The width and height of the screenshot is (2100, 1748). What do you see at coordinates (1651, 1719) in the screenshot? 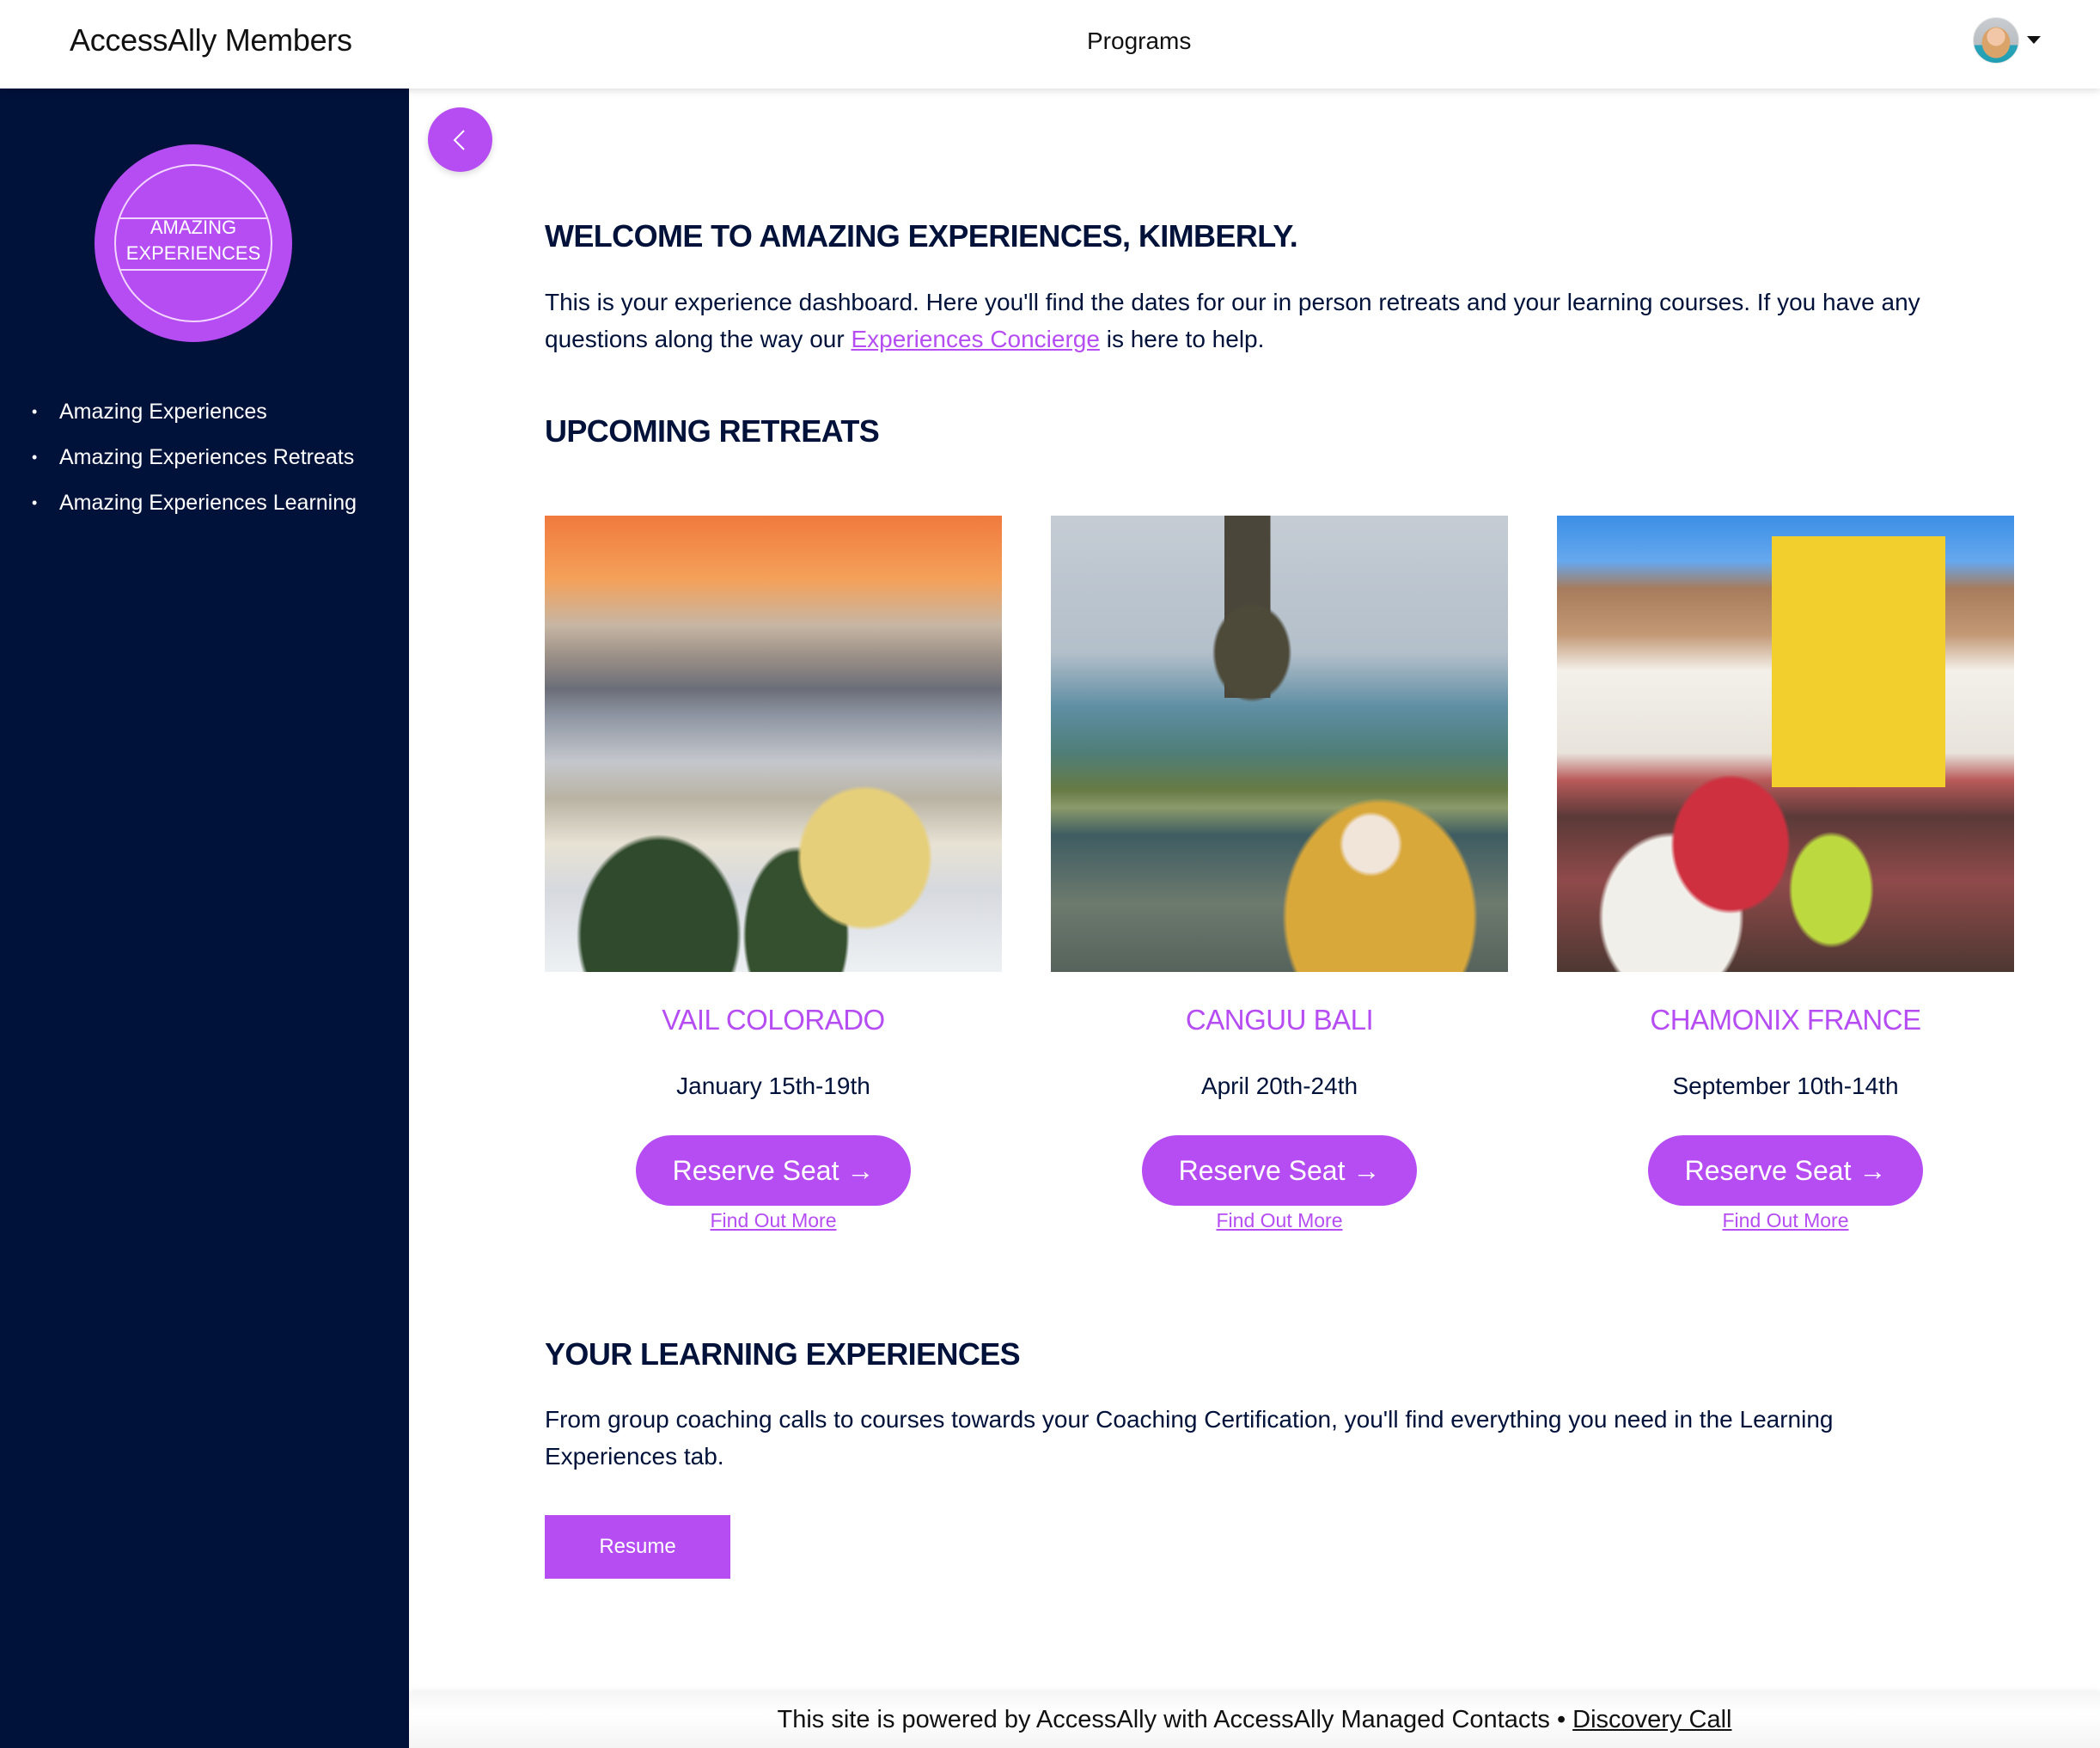
I see `discovery-call-link: Discovery Call` at bounding box center [1651, 1719].